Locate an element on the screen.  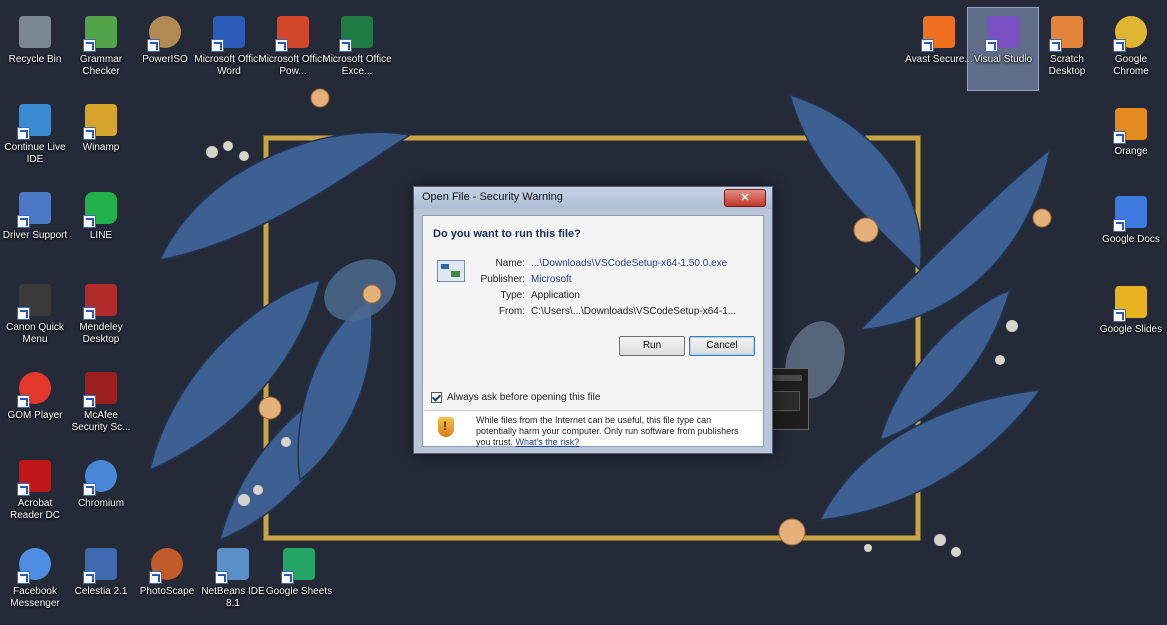
dialog-title: Open File - Security Warning is located at coordinates (492, 197).